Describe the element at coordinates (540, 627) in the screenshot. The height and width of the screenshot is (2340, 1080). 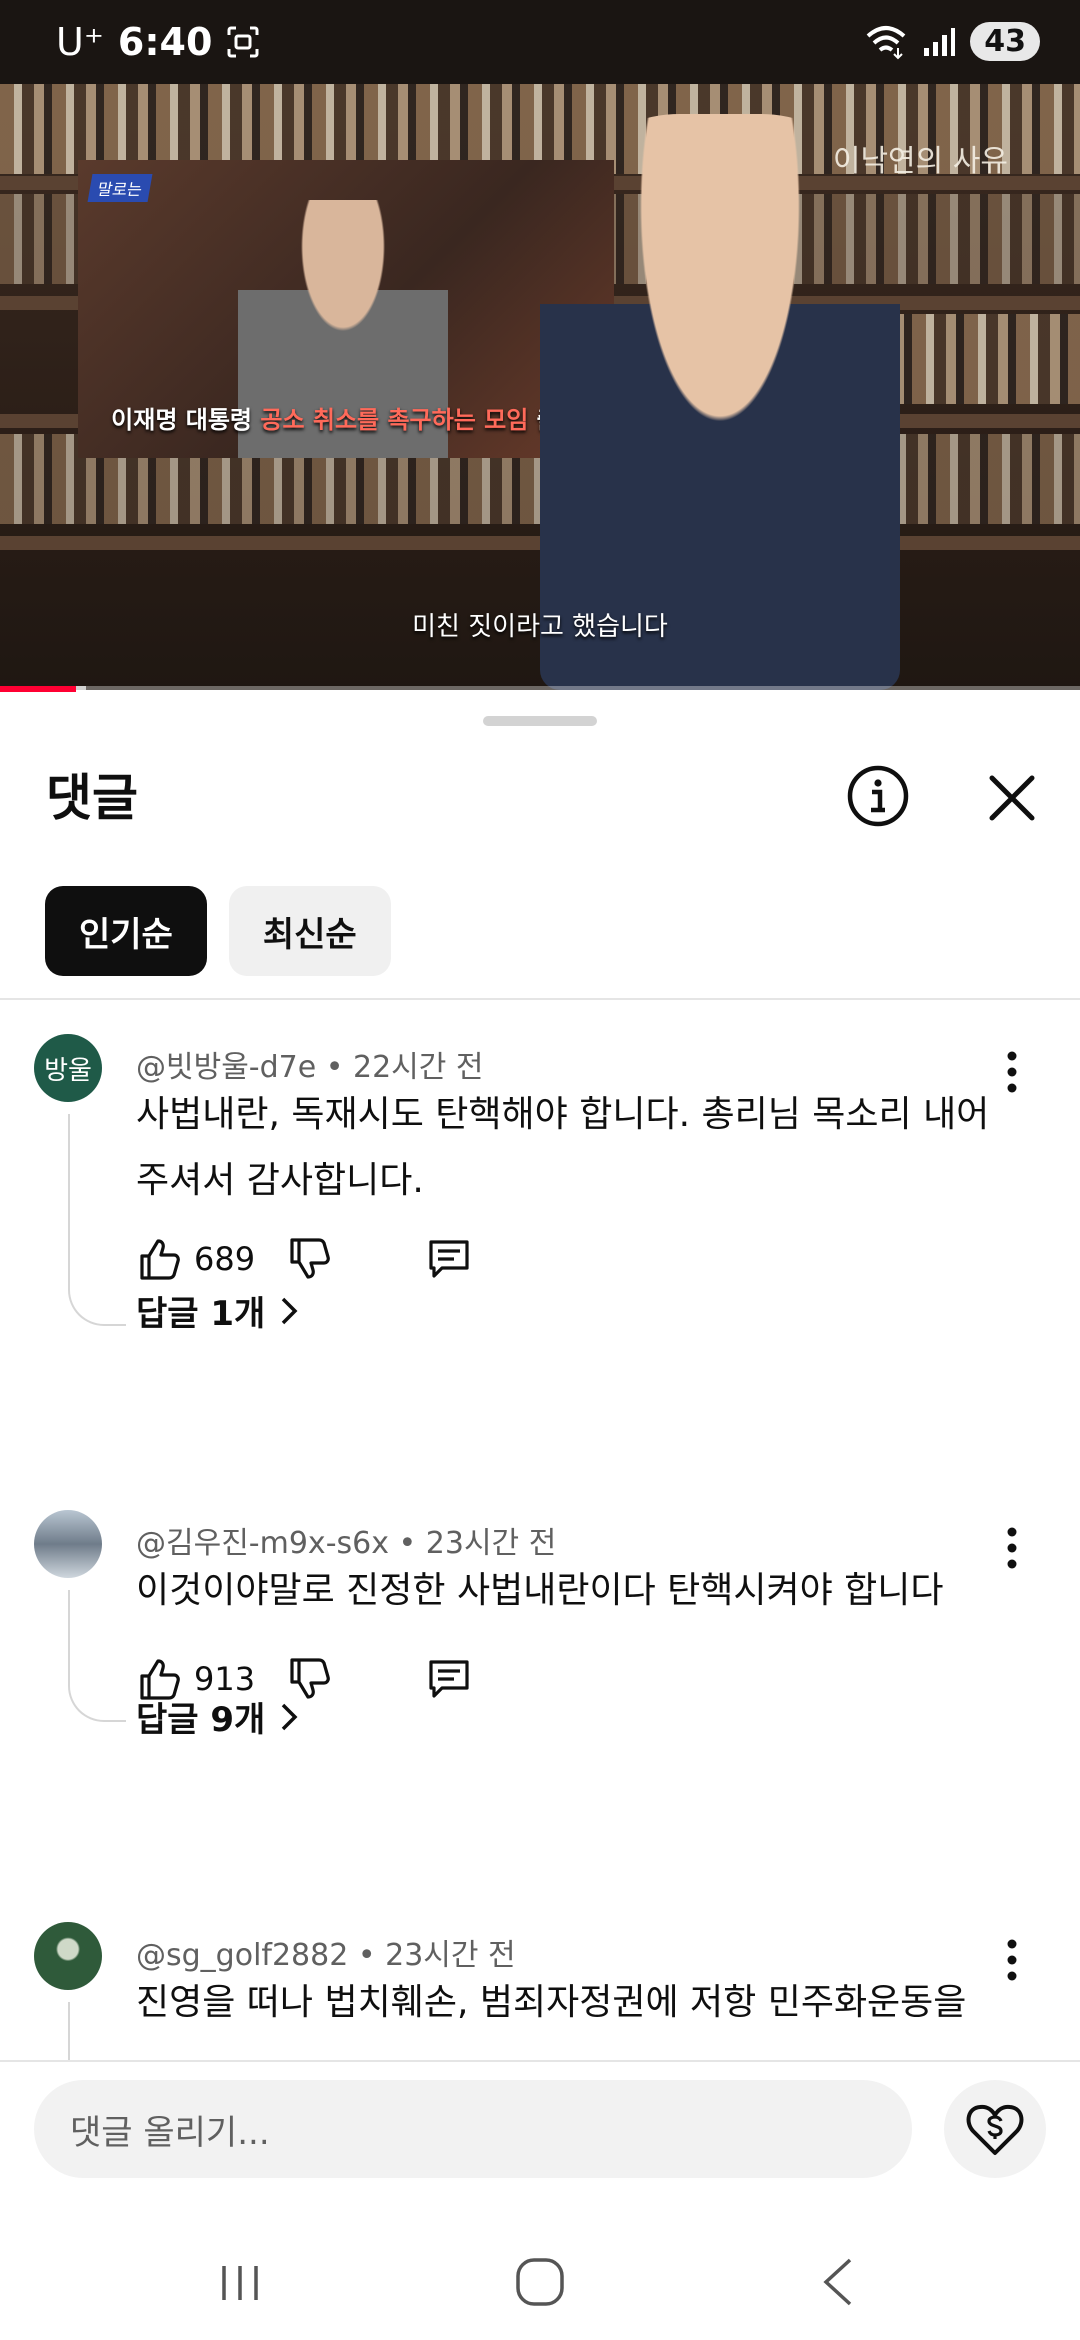
I see `video-subtitle: 미친 짓이라고 했습니다` at that location.